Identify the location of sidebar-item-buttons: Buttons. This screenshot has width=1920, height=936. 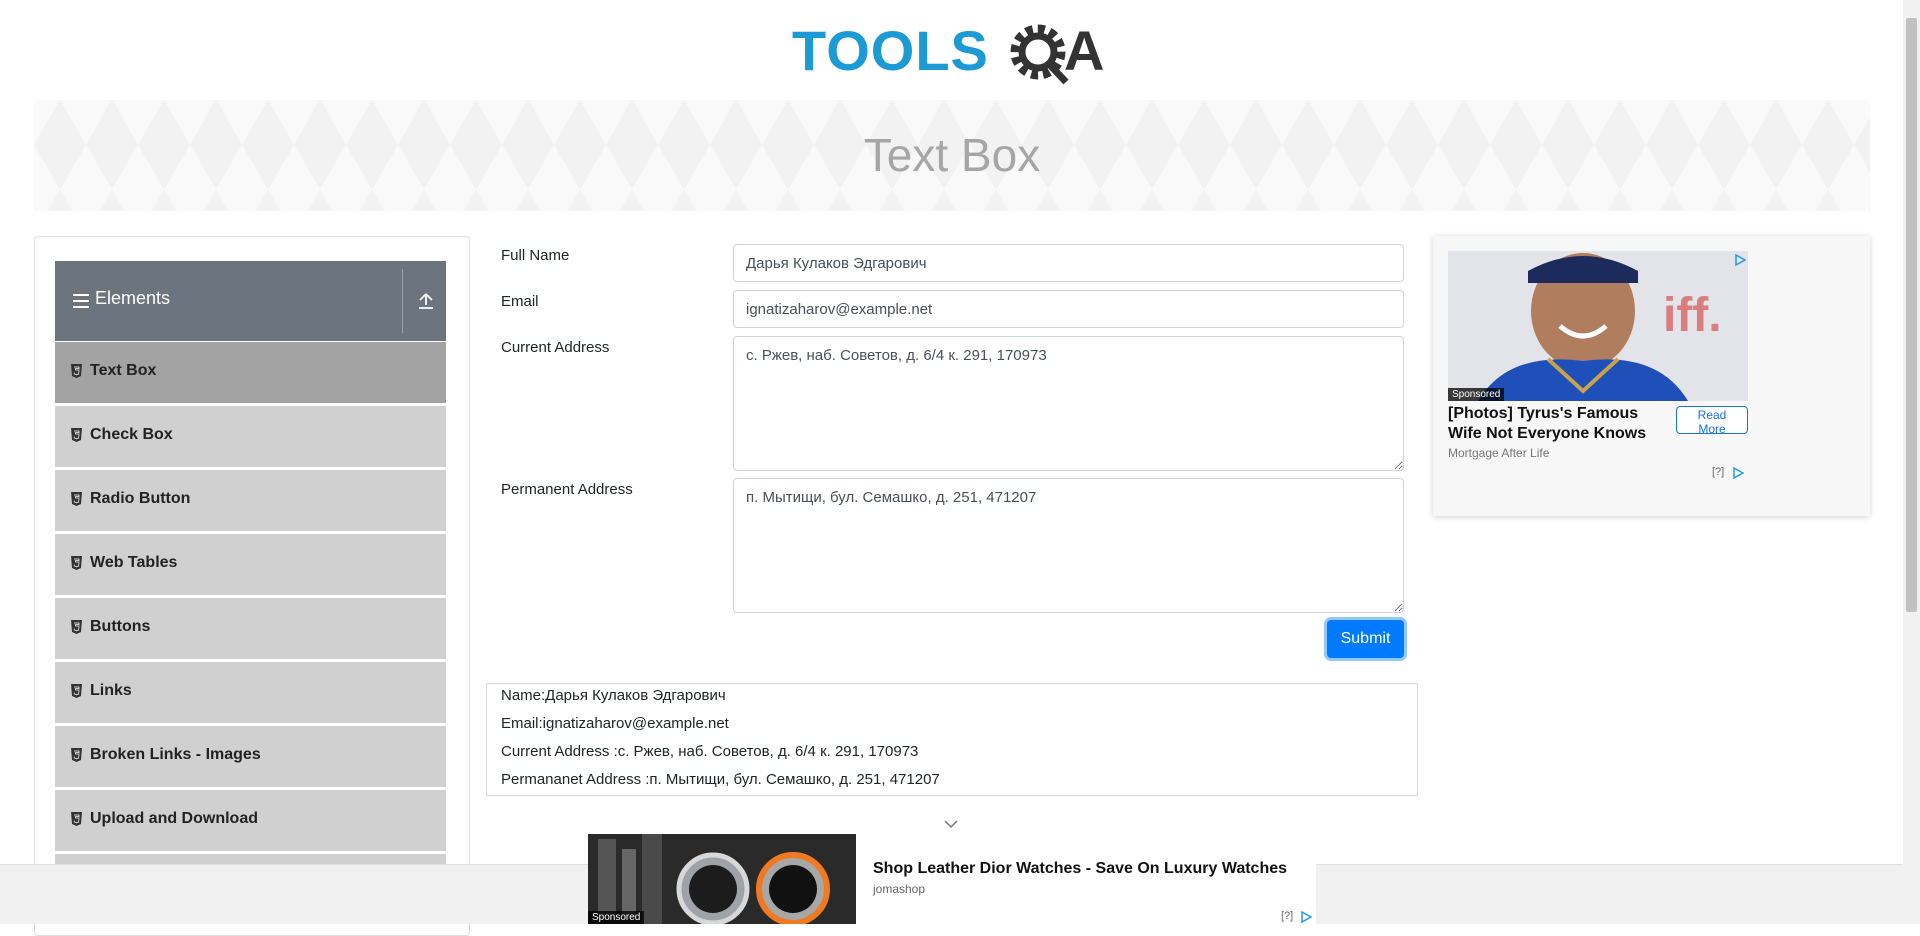
(250, 628).